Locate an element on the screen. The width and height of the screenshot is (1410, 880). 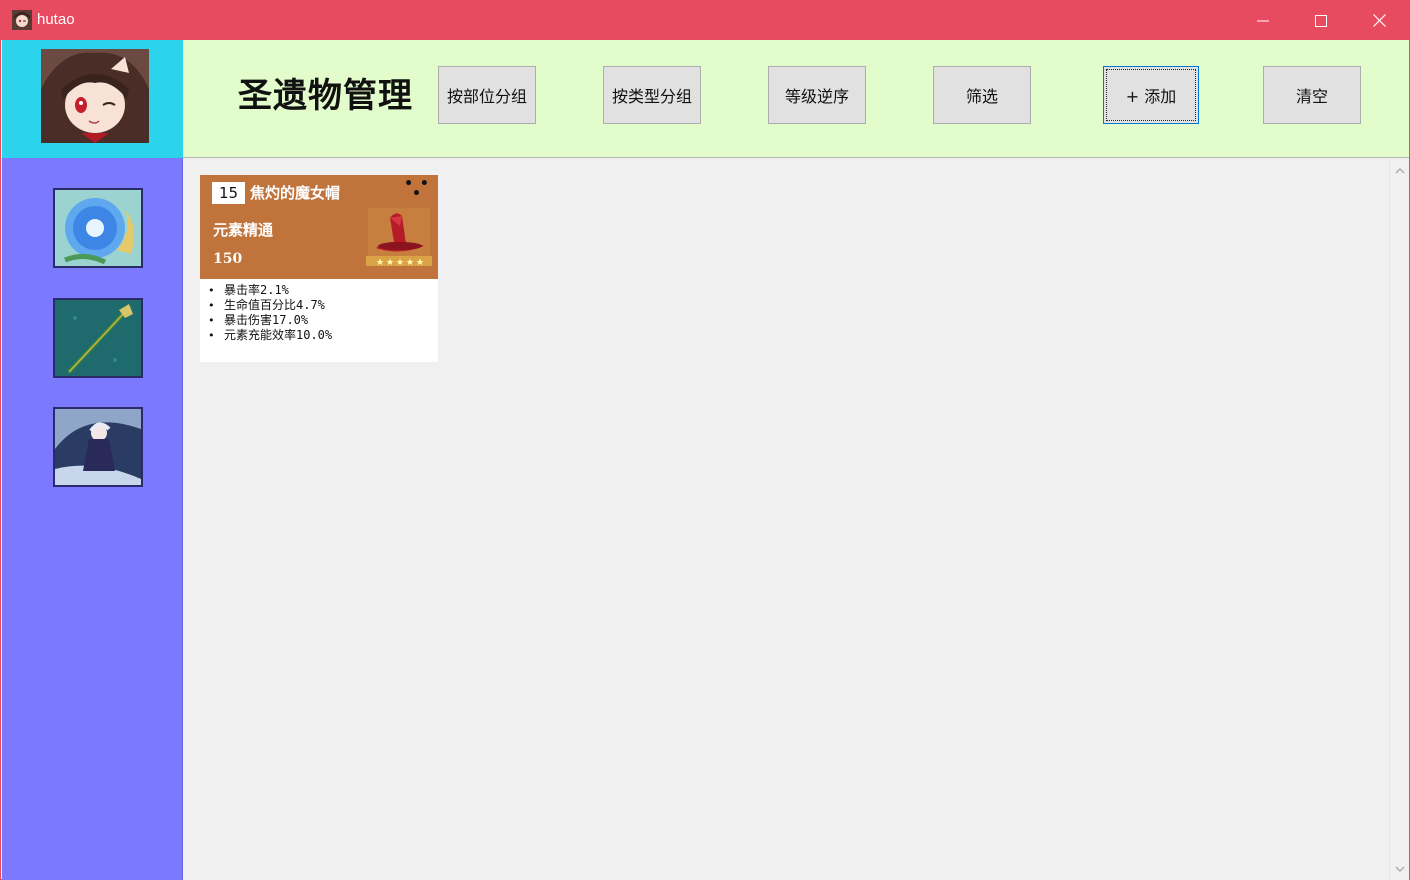
artifact-main-value: 150 is located at coordinates (228, 259).